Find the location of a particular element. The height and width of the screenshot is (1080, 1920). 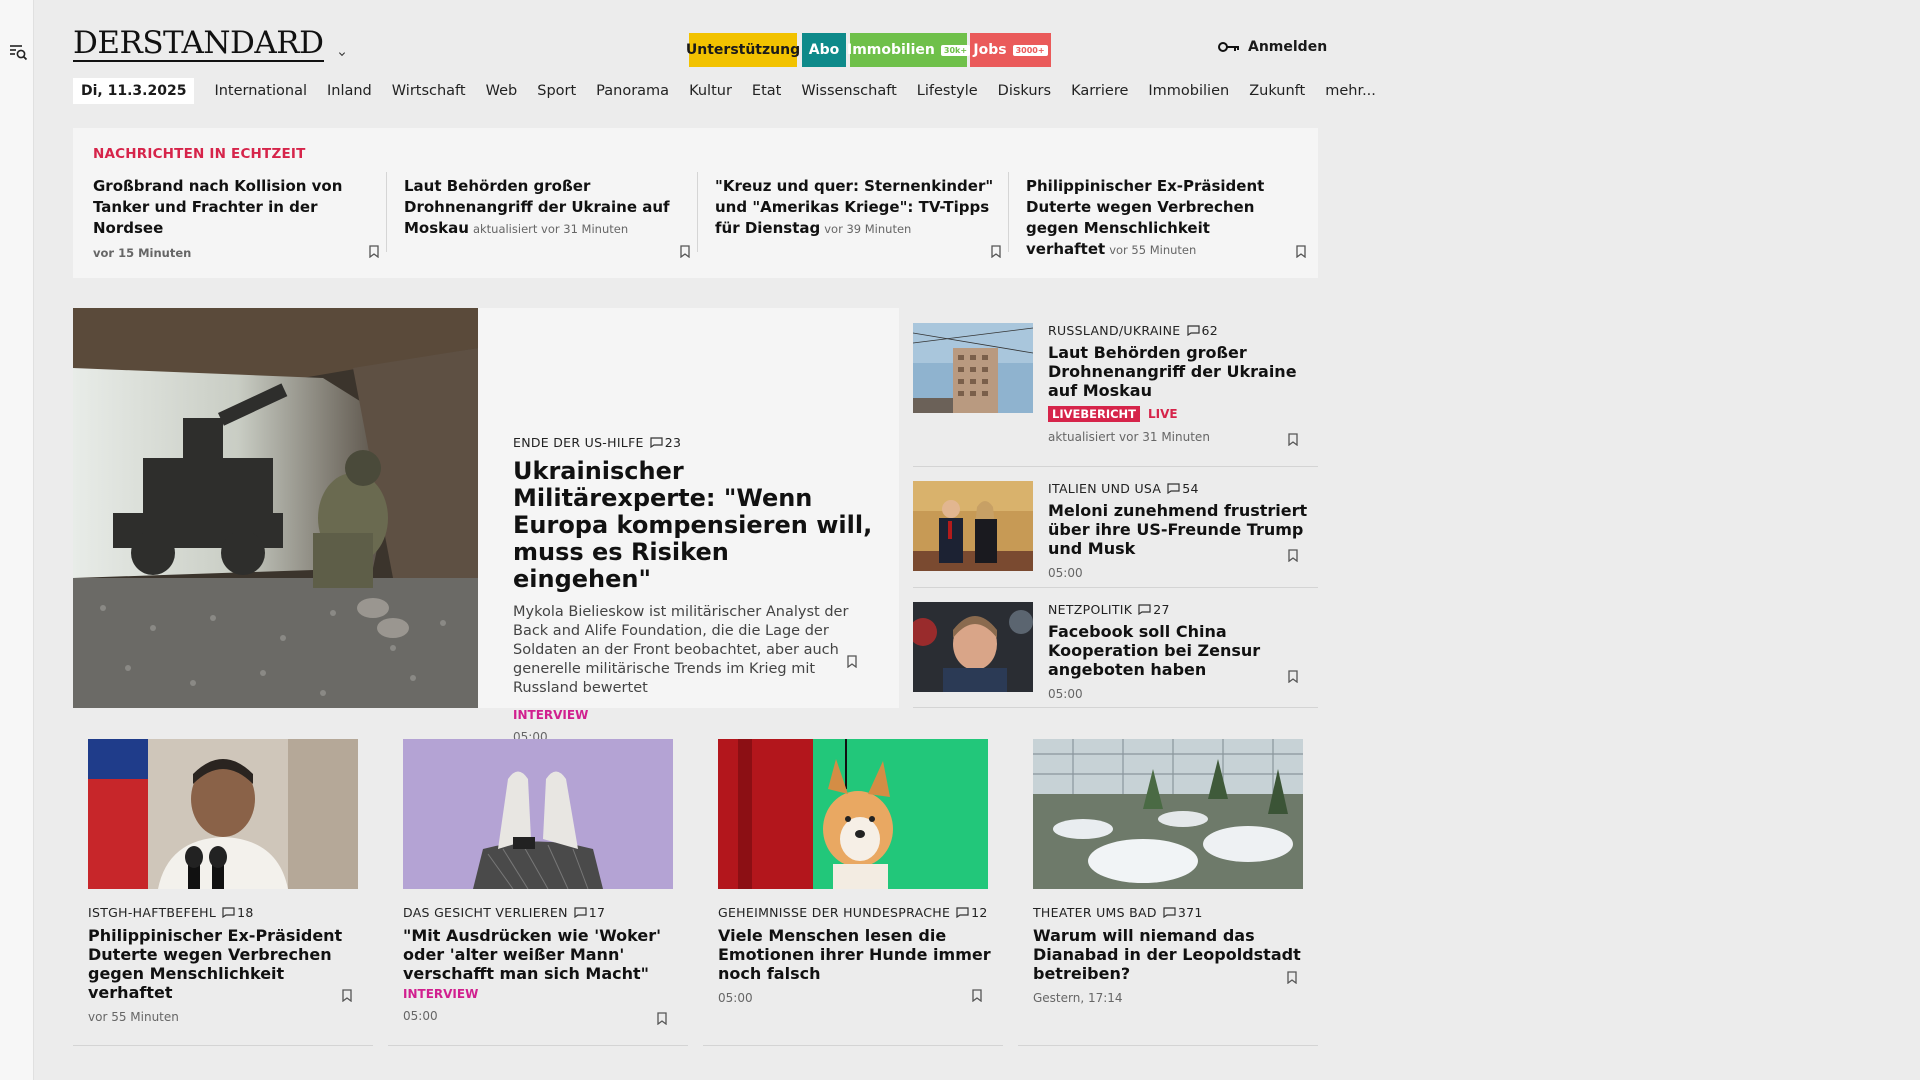

card-kicker-label: GEHEIMNISSE DER HUNDESPRACHE is located at coordinates (834, 912).